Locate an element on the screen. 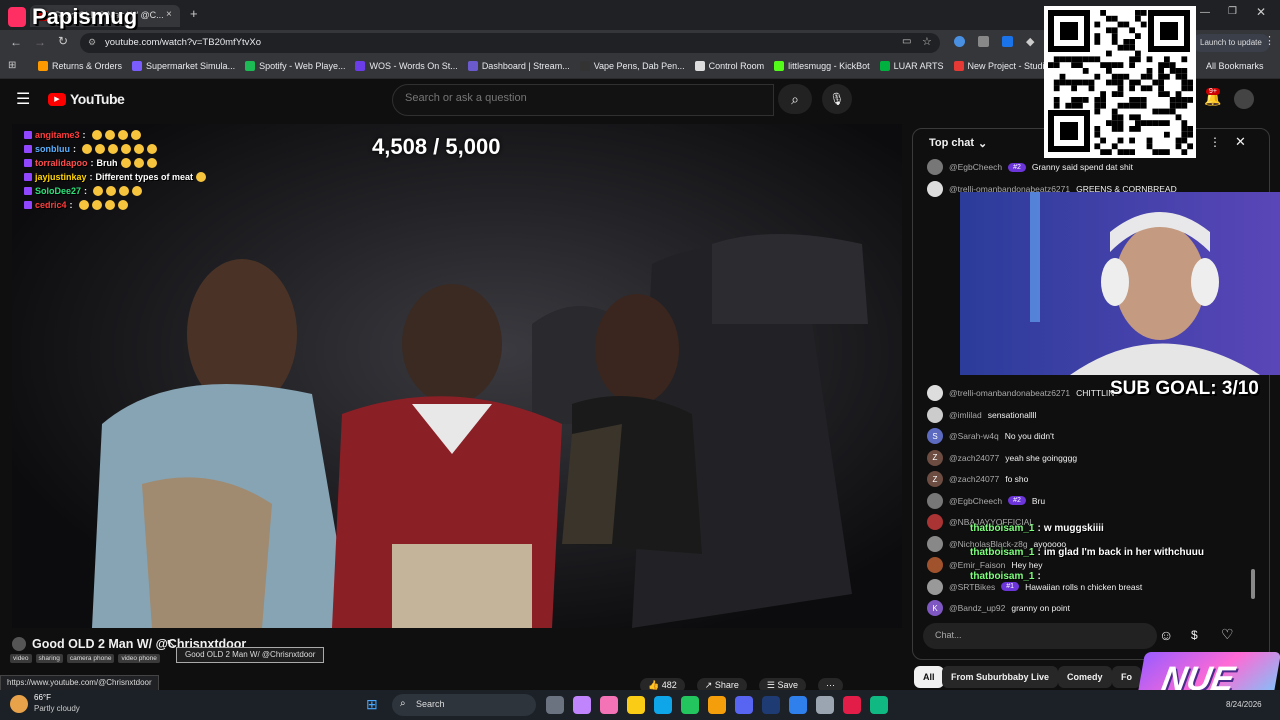  super-chat-icon: $ is located at coordinates (1194, 635).